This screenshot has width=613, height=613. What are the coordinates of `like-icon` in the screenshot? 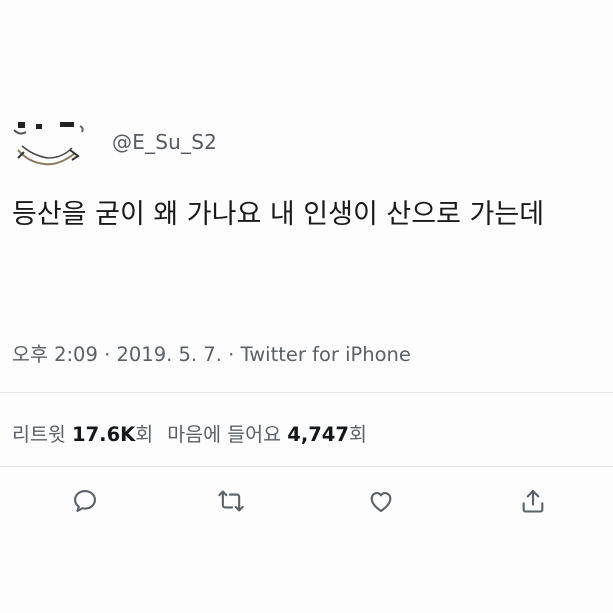 It's located at (381, 502).